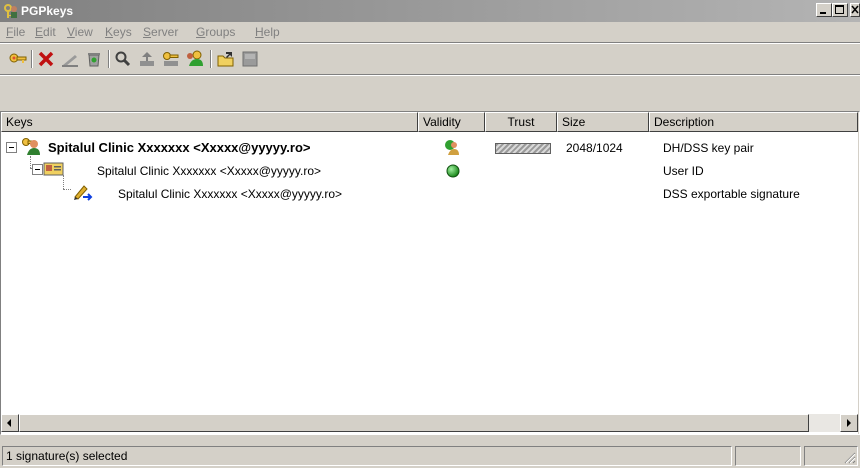  Describe the element at coordinates (209, 122) in the screenshot. I see `column-header-keys: Keys` at that location.